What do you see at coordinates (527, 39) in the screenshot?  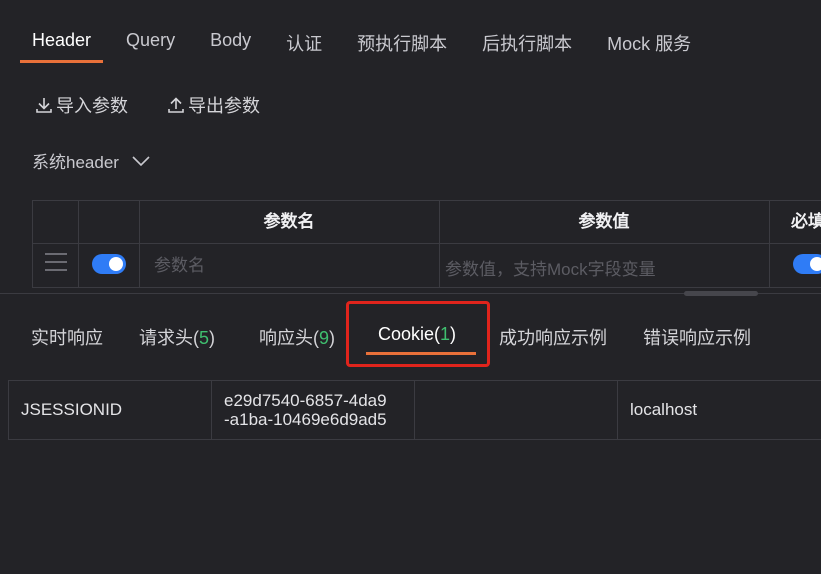 I see `tab-post-script: 后执行脚本` at bounding box center [527, 39].